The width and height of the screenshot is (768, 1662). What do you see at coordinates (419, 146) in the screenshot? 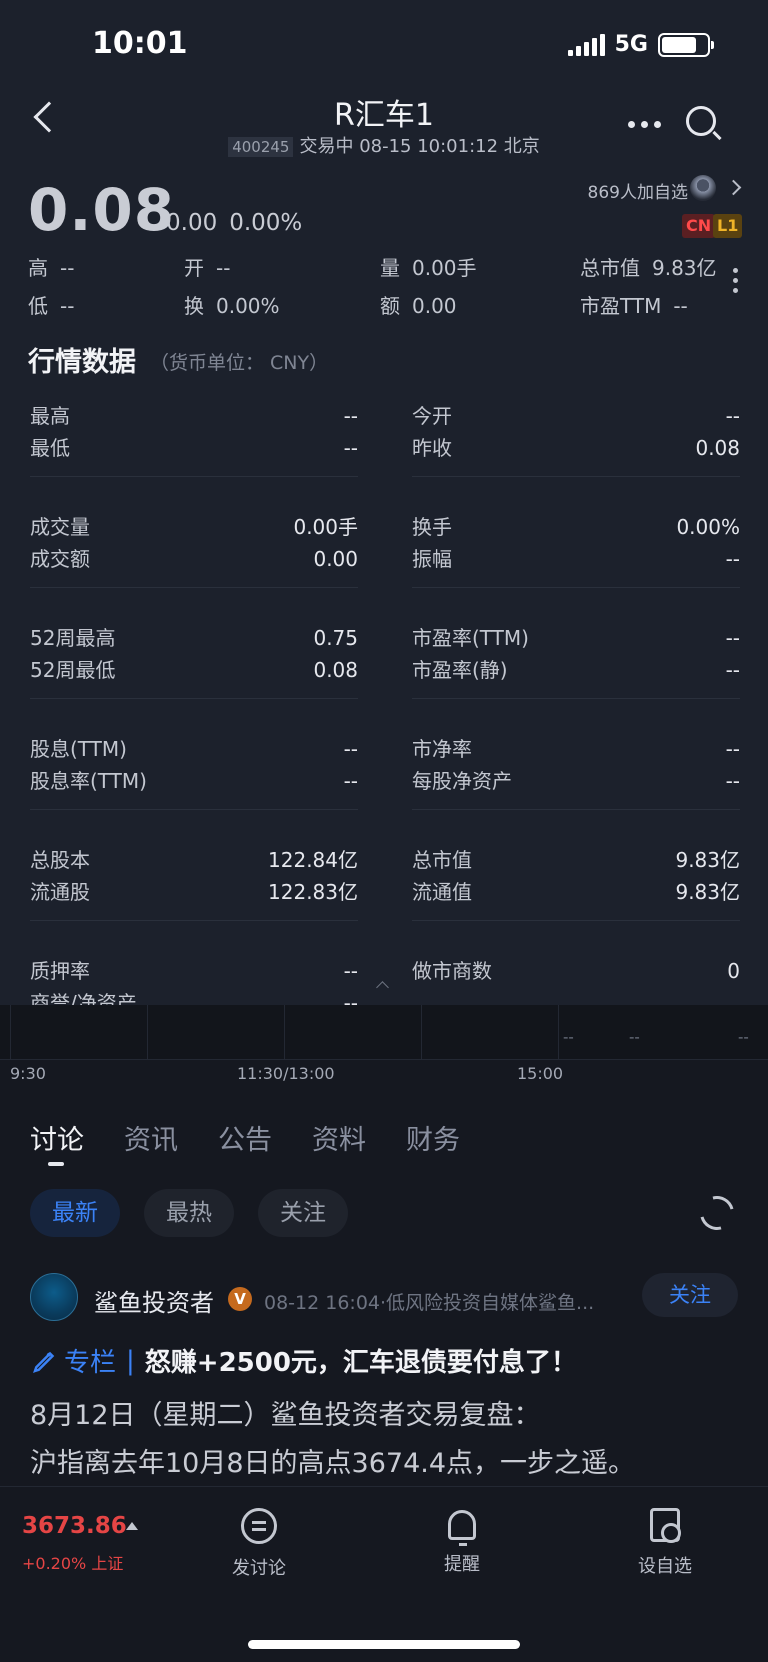
I see `trade-status: 交易中 08-15 10:01:12 北京` at bounding box center [419, 146].